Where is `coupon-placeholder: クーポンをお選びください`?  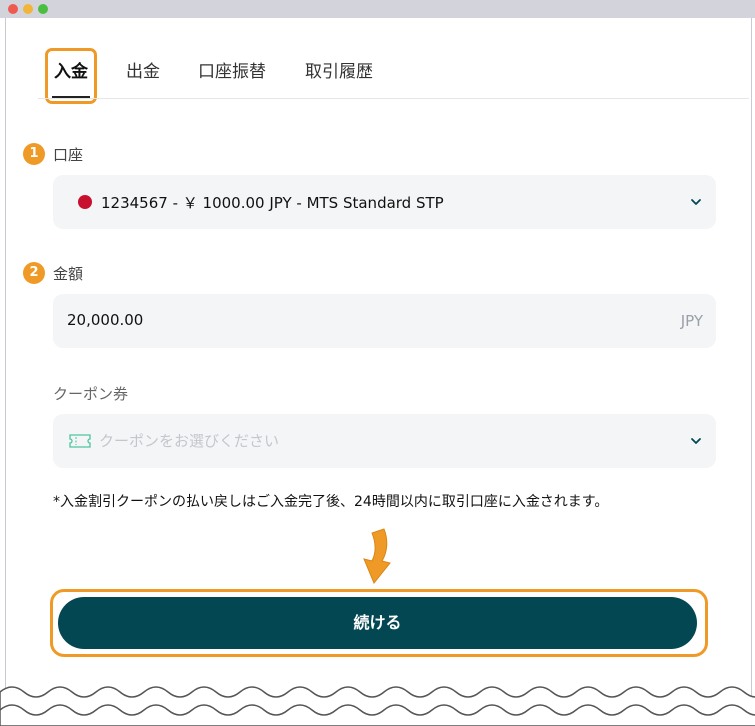 coupon-placeholder: クーポンをお選びください is located at coordinates (189, 441).